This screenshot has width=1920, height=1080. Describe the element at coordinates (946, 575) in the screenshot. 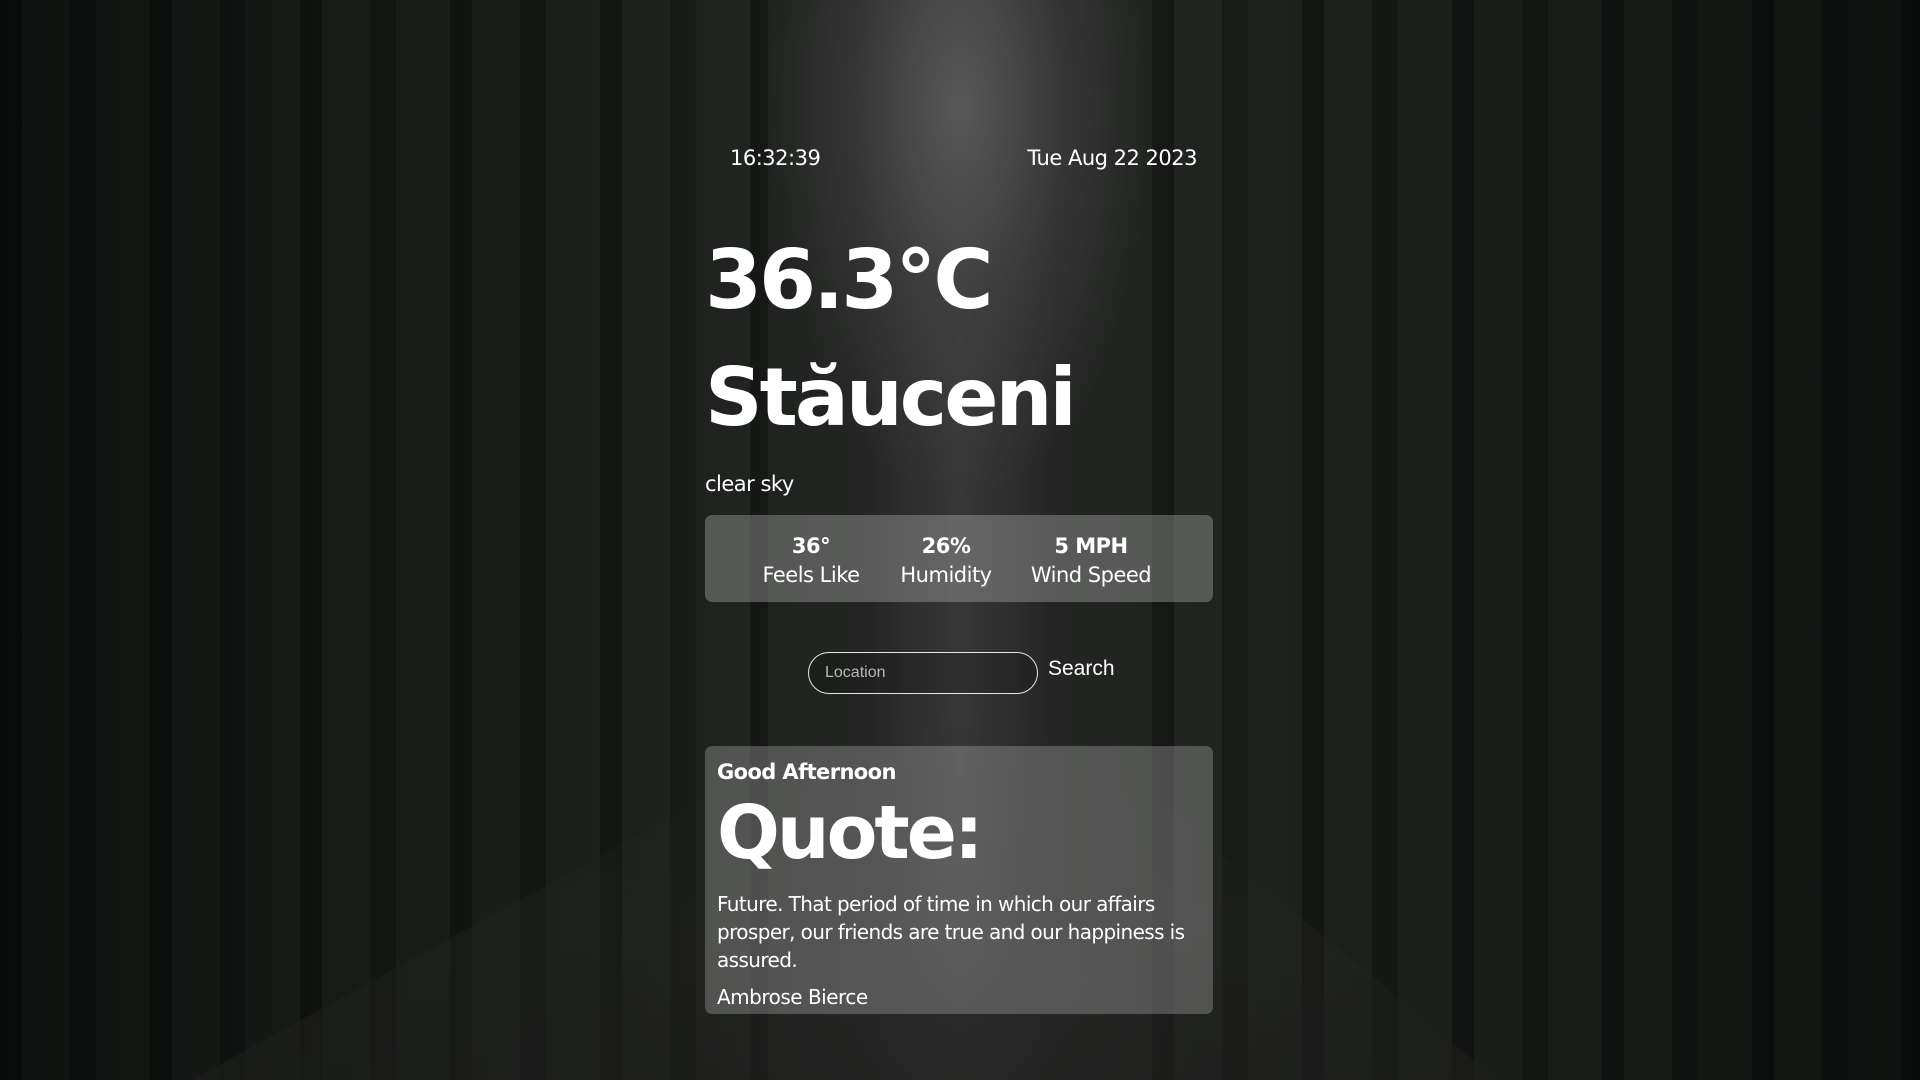

I see `humidity-label: Humidity` at that location.